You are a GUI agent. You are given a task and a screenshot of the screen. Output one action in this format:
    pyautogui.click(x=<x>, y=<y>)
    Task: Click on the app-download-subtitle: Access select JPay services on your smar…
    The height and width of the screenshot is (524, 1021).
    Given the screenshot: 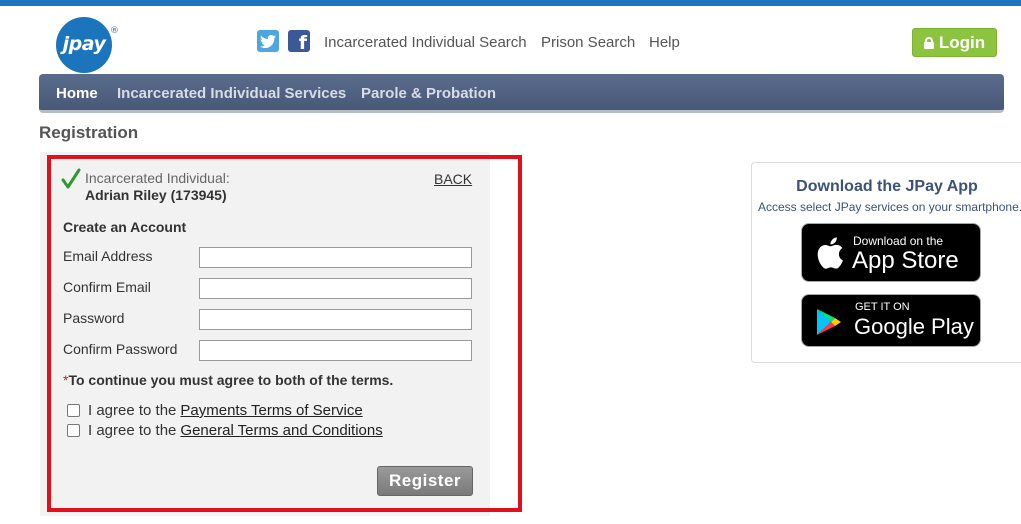 What is the action you would take?
    pyautogui.click(x=889, y=207)
    